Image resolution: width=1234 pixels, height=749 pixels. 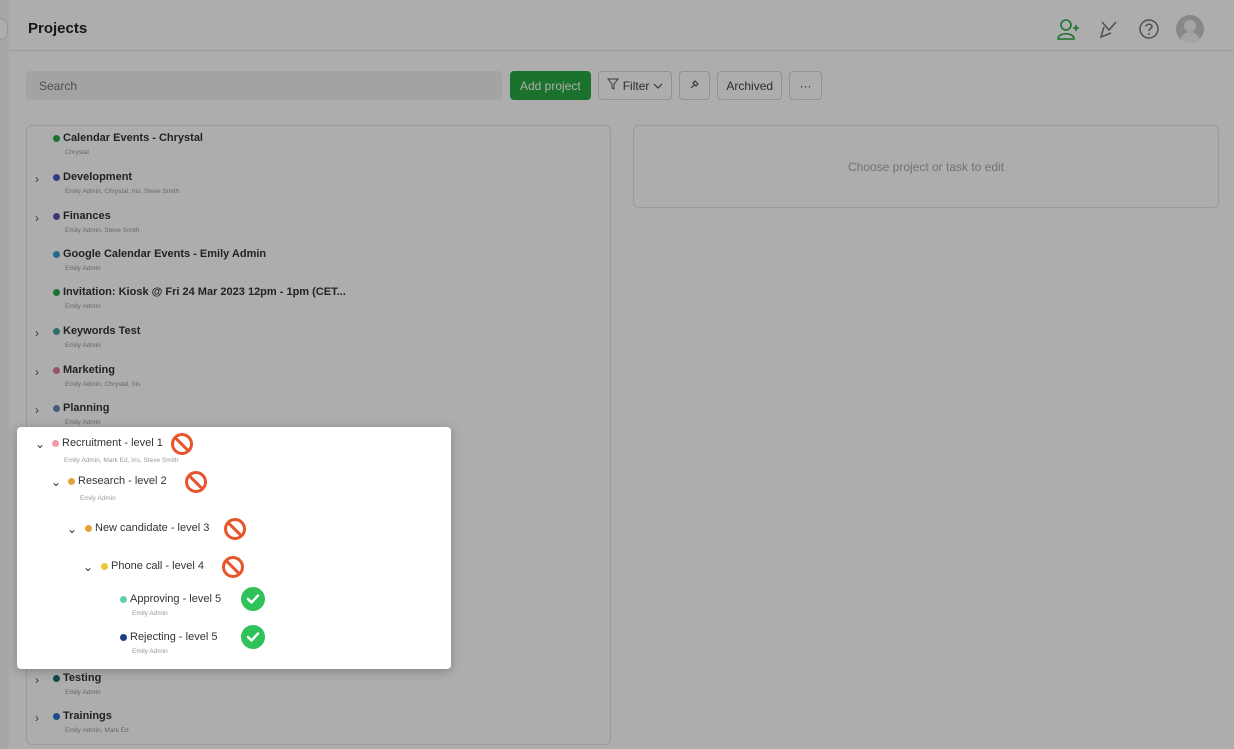 What do you see at coordinates (107, 443) in the screenshot?
I see `tree-node-label: Recruitment - level 1` at bounding box center [107, 443].